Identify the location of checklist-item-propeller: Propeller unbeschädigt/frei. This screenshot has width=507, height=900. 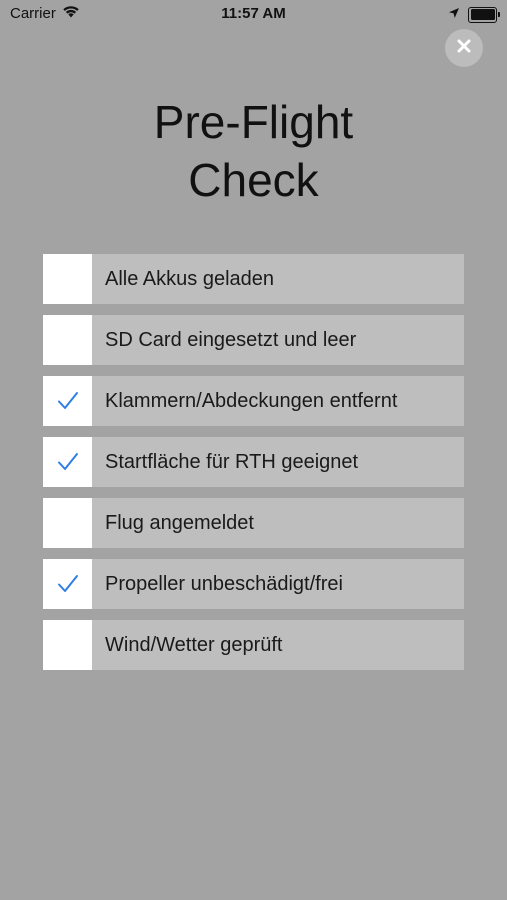
(253, 584).